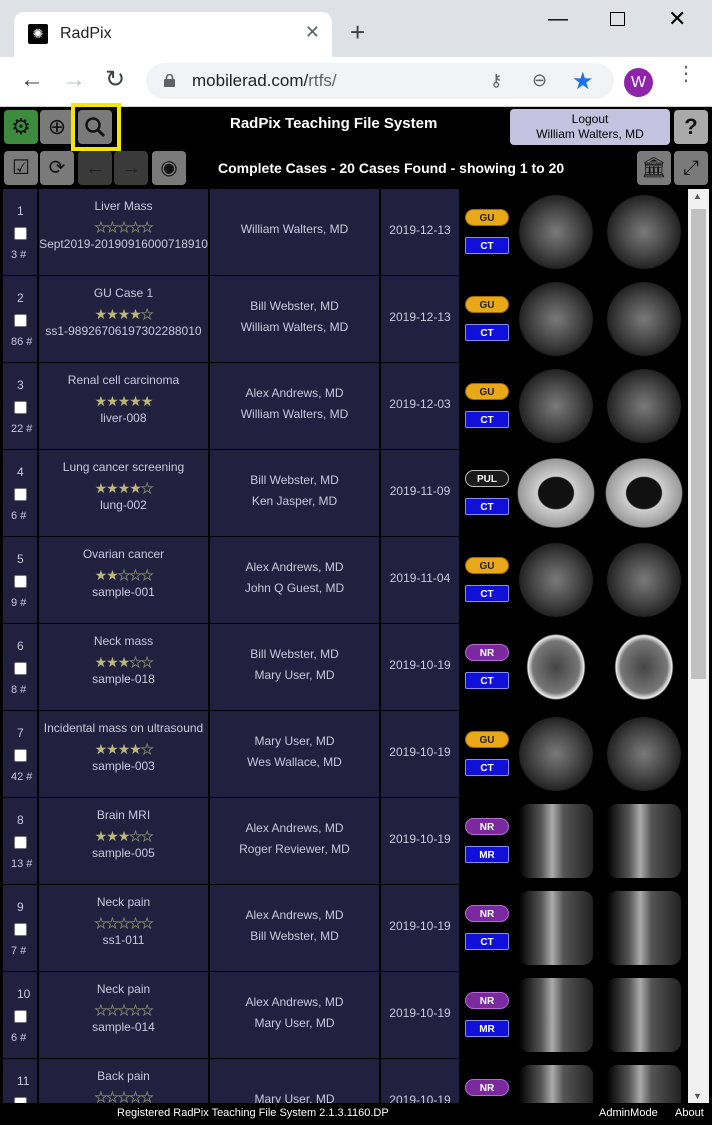  What do you see at coordinates (638, 82) in the screenshot?
I see `profile-avatar: W` at bounding box center [638, 82].